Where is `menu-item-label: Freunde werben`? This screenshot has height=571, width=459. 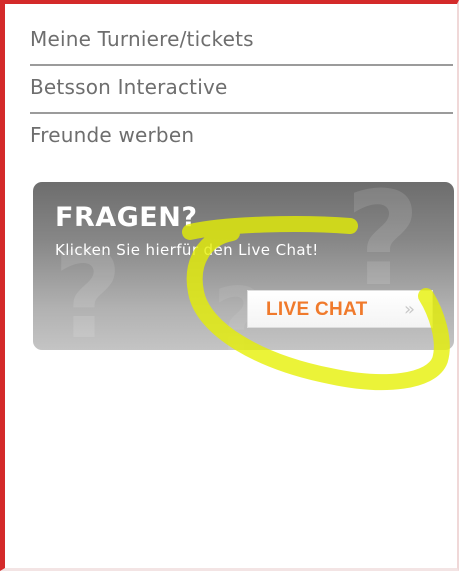 menu-item-label: Freunde werben is located at coordinates (112, 135).